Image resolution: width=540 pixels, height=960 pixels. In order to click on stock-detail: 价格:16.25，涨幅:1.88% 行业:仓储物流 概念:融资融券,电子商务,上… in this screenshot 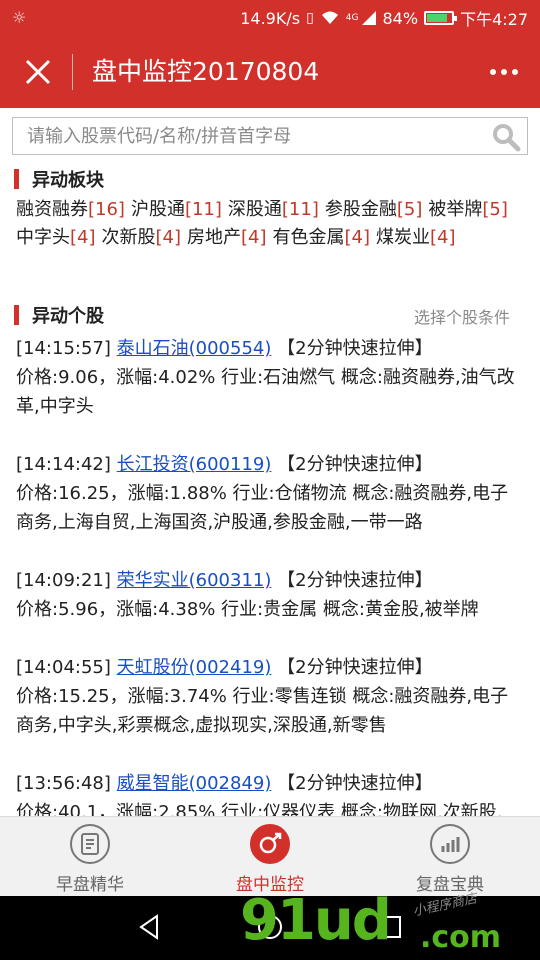, I will do `click(262, 508)`.